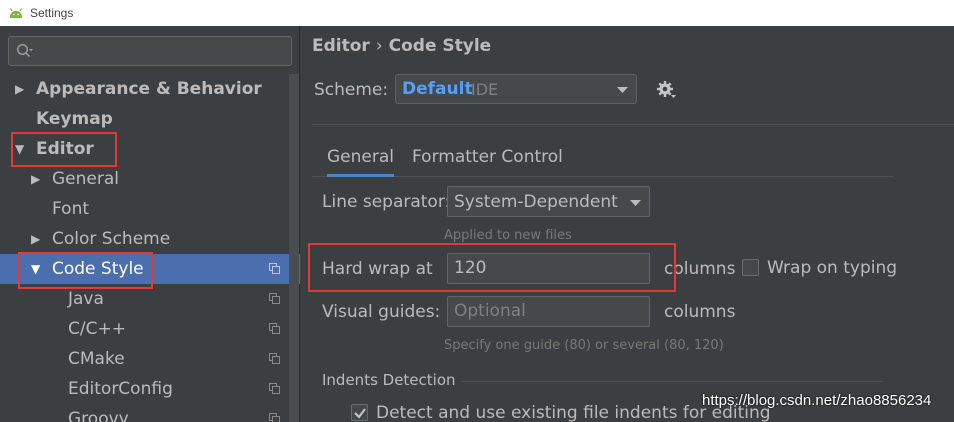 The height and width of the screenshot is (422, 954). I want to click on tree-item-label: EditorConfig, so click(120, 389).